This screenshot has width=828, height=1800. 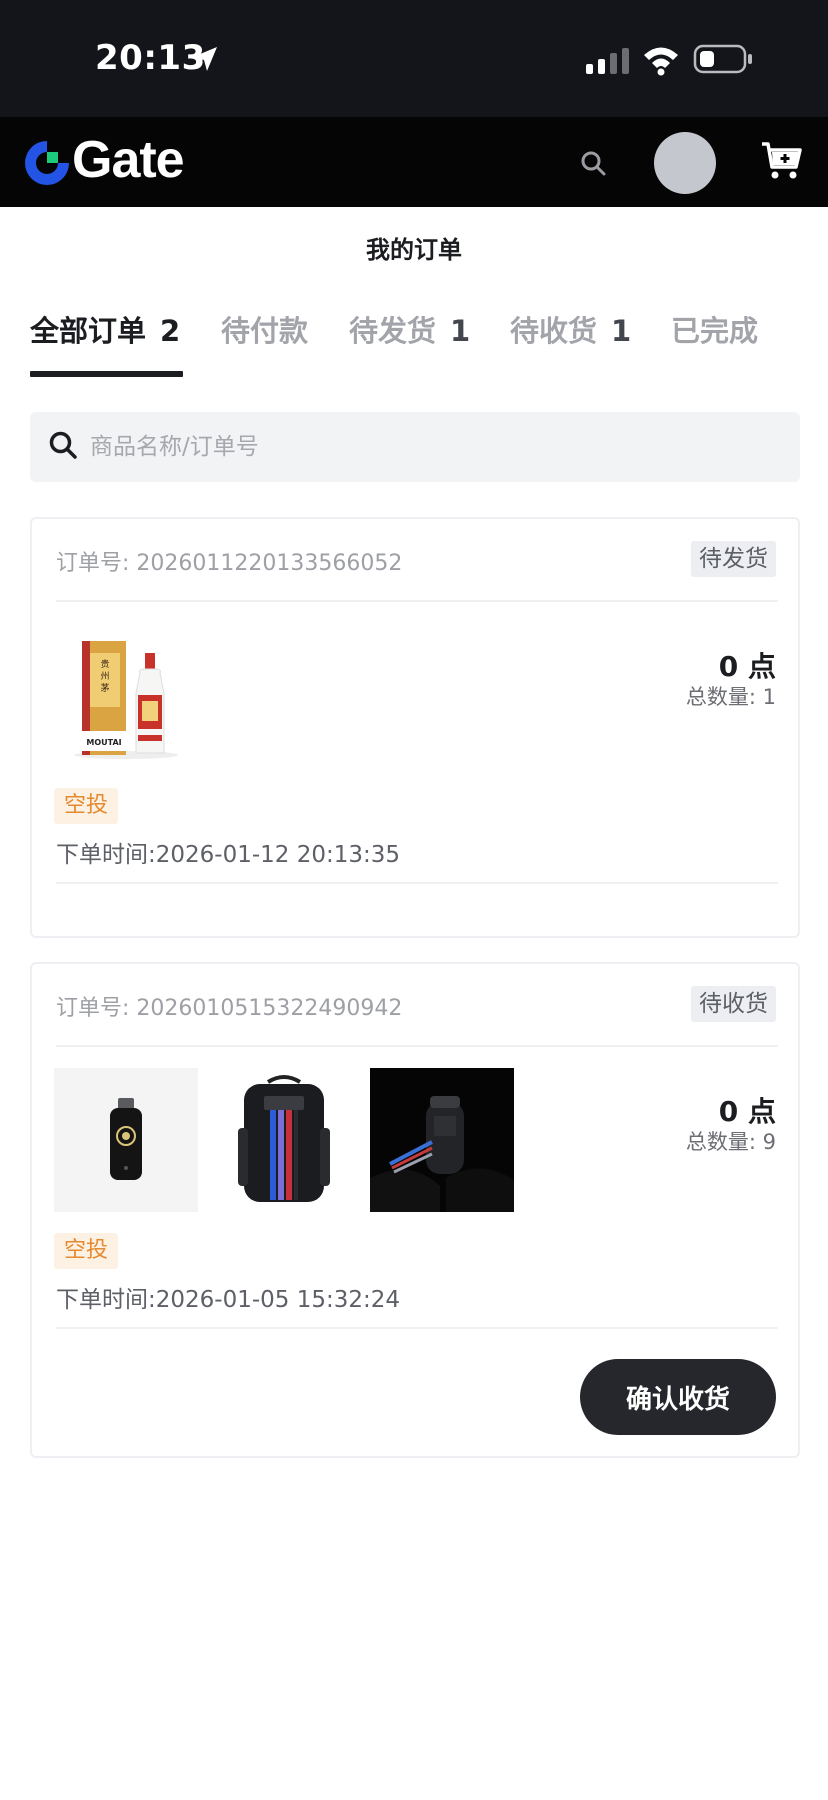 What do you see at coordinates (554, 331) in the screenshot?
I see `tab-label: 待收货` at bounding box center [554, 331].